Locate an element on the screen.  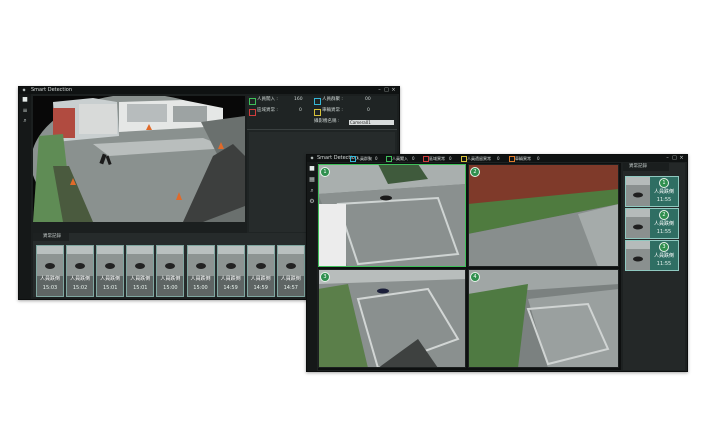
camera-name-label: 攝影機名稱 : is located at coordinates (327, 121).